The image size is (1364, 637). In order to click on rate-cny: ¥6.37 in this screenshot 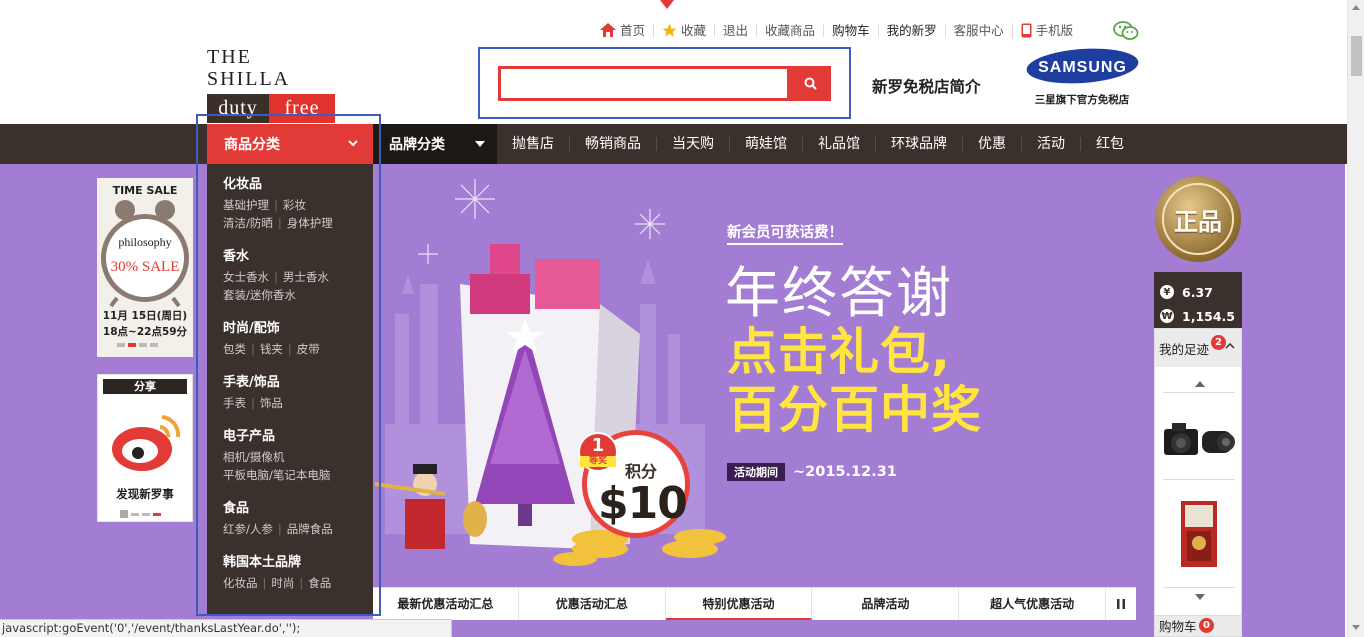, I will do `click(1198, 292)`.